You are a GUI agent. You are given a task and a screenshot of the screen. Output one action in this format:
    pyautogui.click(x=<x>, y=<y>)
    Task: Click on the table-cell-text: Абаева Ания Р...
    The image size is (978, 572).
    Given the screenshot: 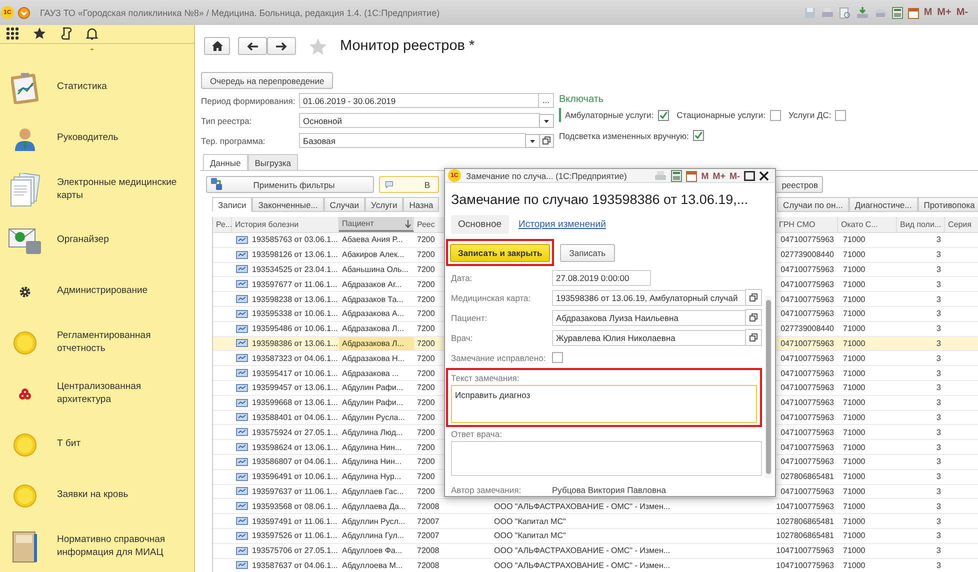 What is the action you would take?
    pyautogui.click(x=372, y=240)
    